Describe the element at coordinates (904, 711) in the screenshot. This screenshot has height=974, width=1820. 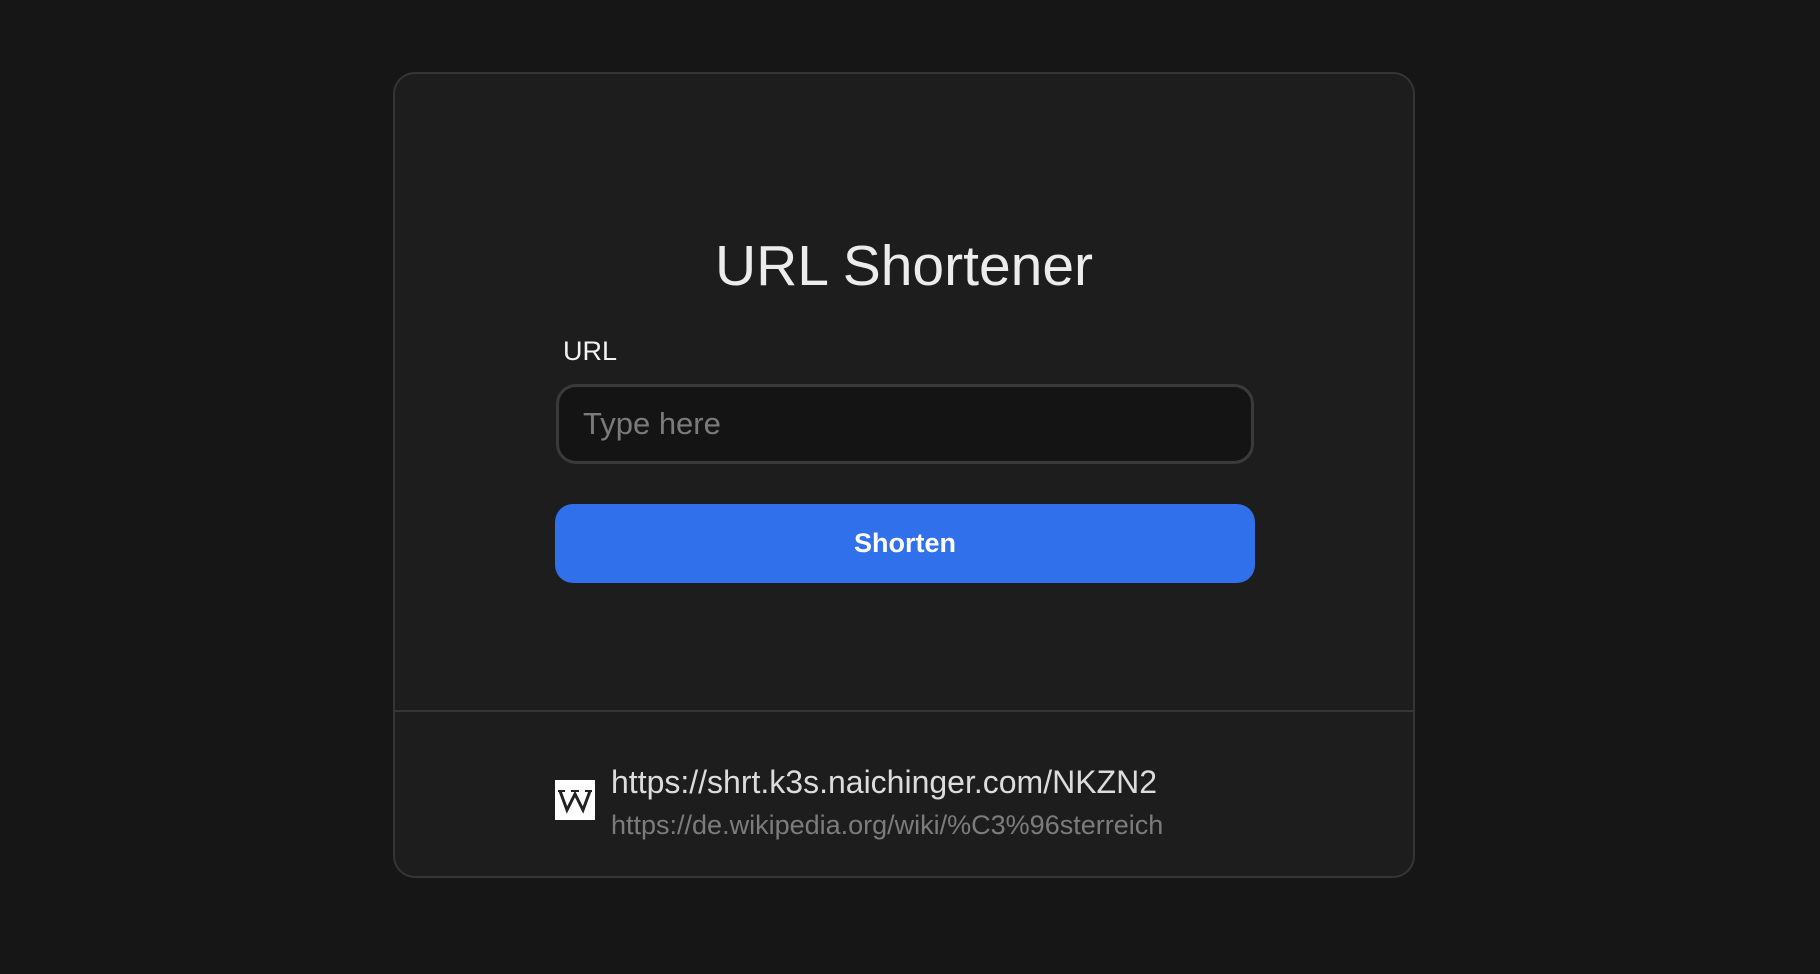
I see `section-divider` at that location.